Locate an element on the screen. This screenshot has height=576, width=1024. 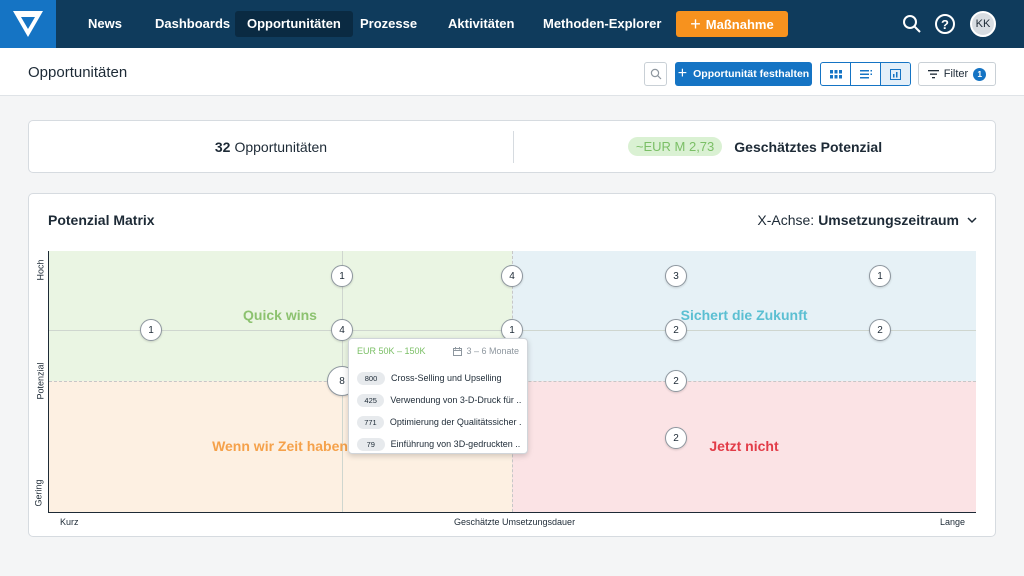
chart-icon is located at coordinates (895, 74).